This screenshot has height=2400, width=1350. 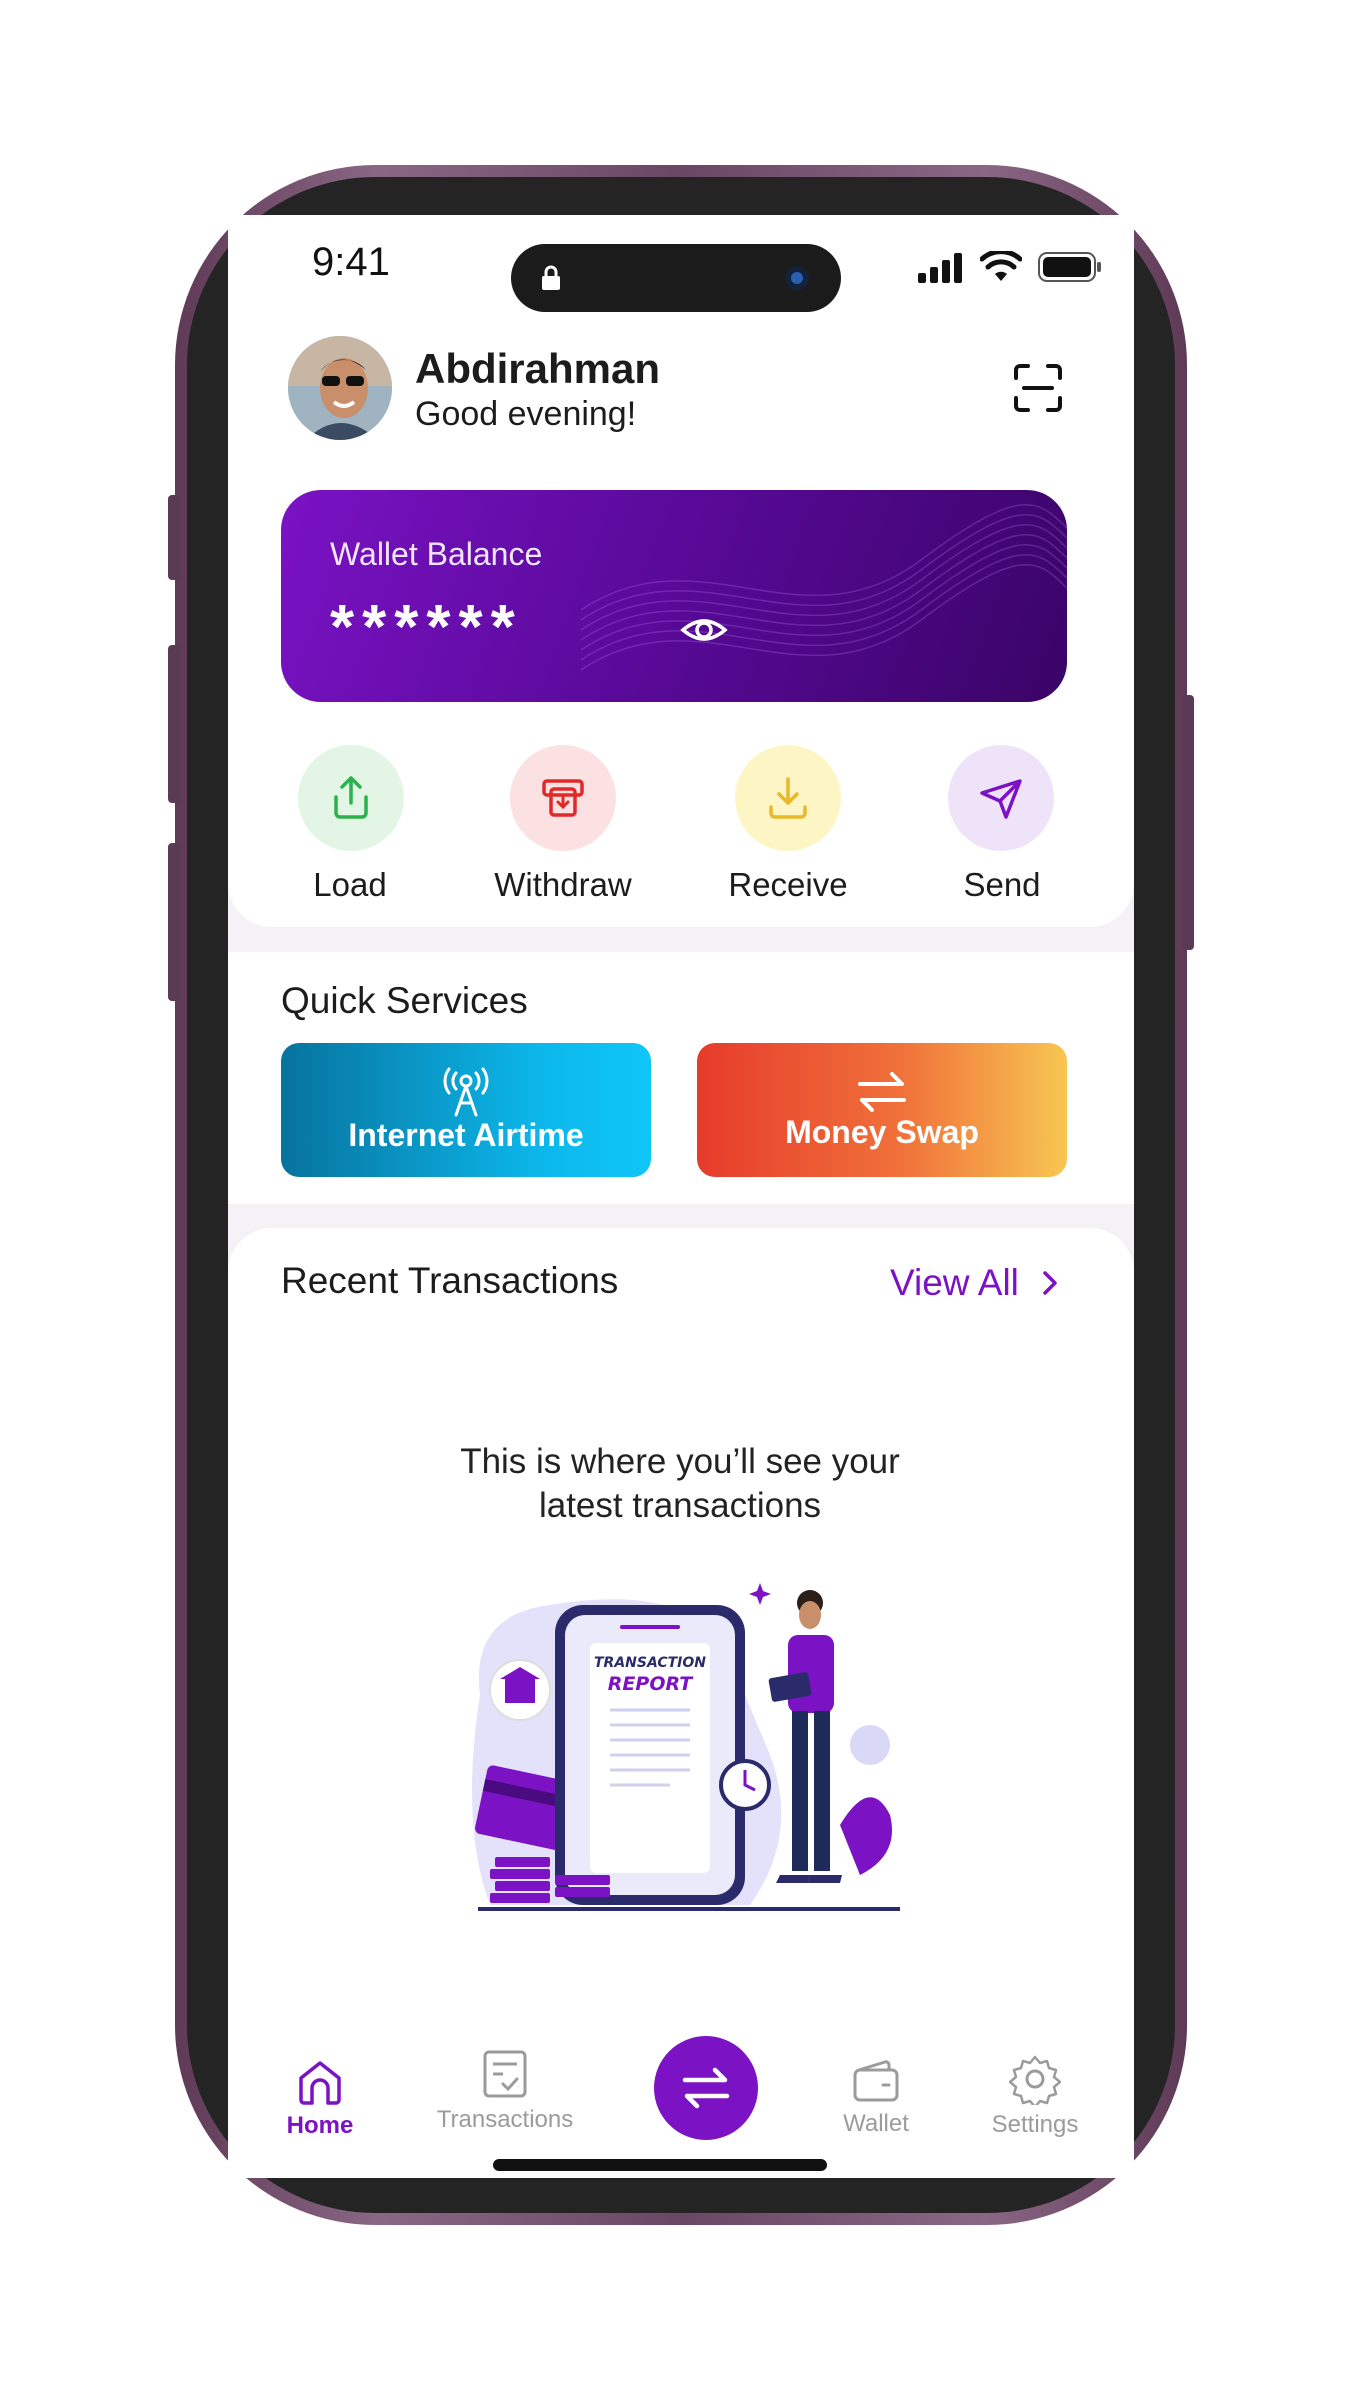 I want to click on battery-icon, so click(x=1069, y=267).